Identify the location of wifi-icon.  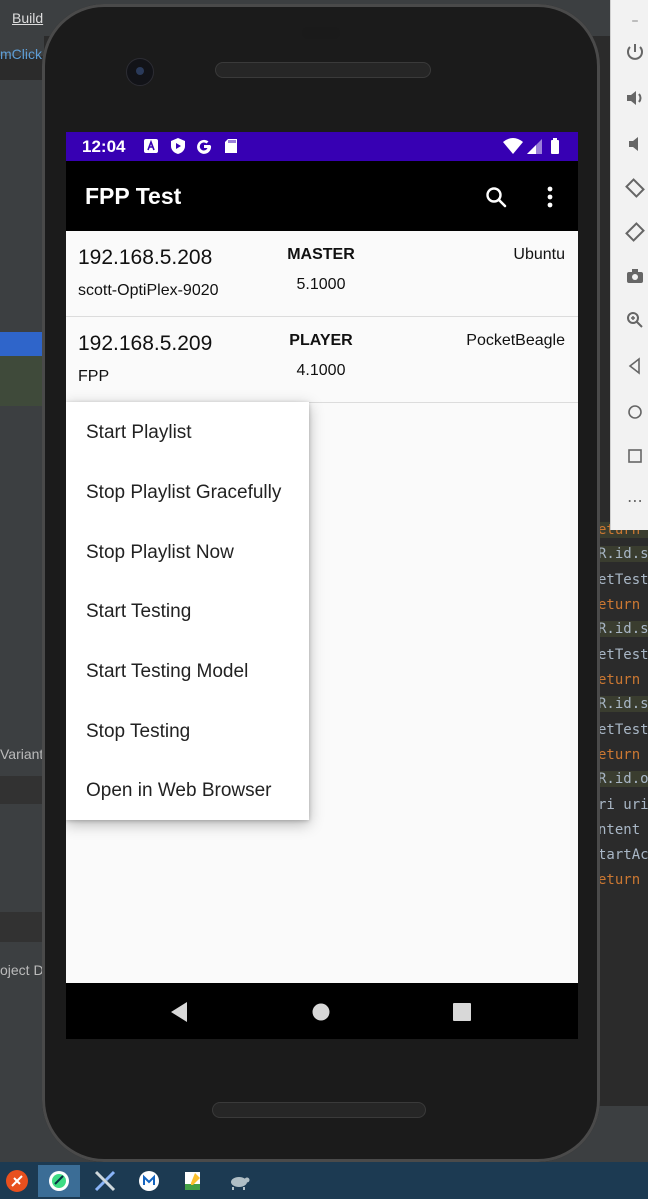
(513, 146).